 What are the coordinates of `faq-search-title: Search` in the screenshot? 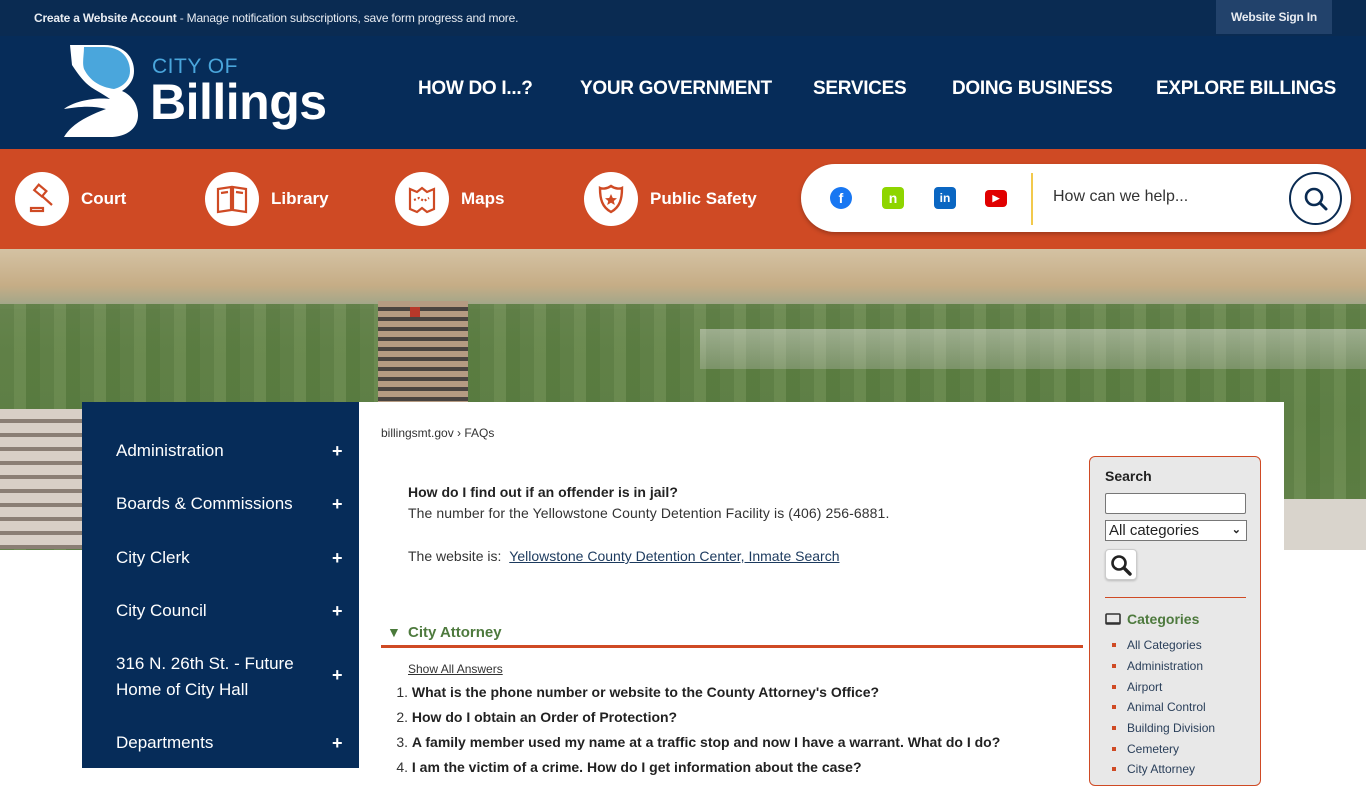 It's located at (1128, 476).